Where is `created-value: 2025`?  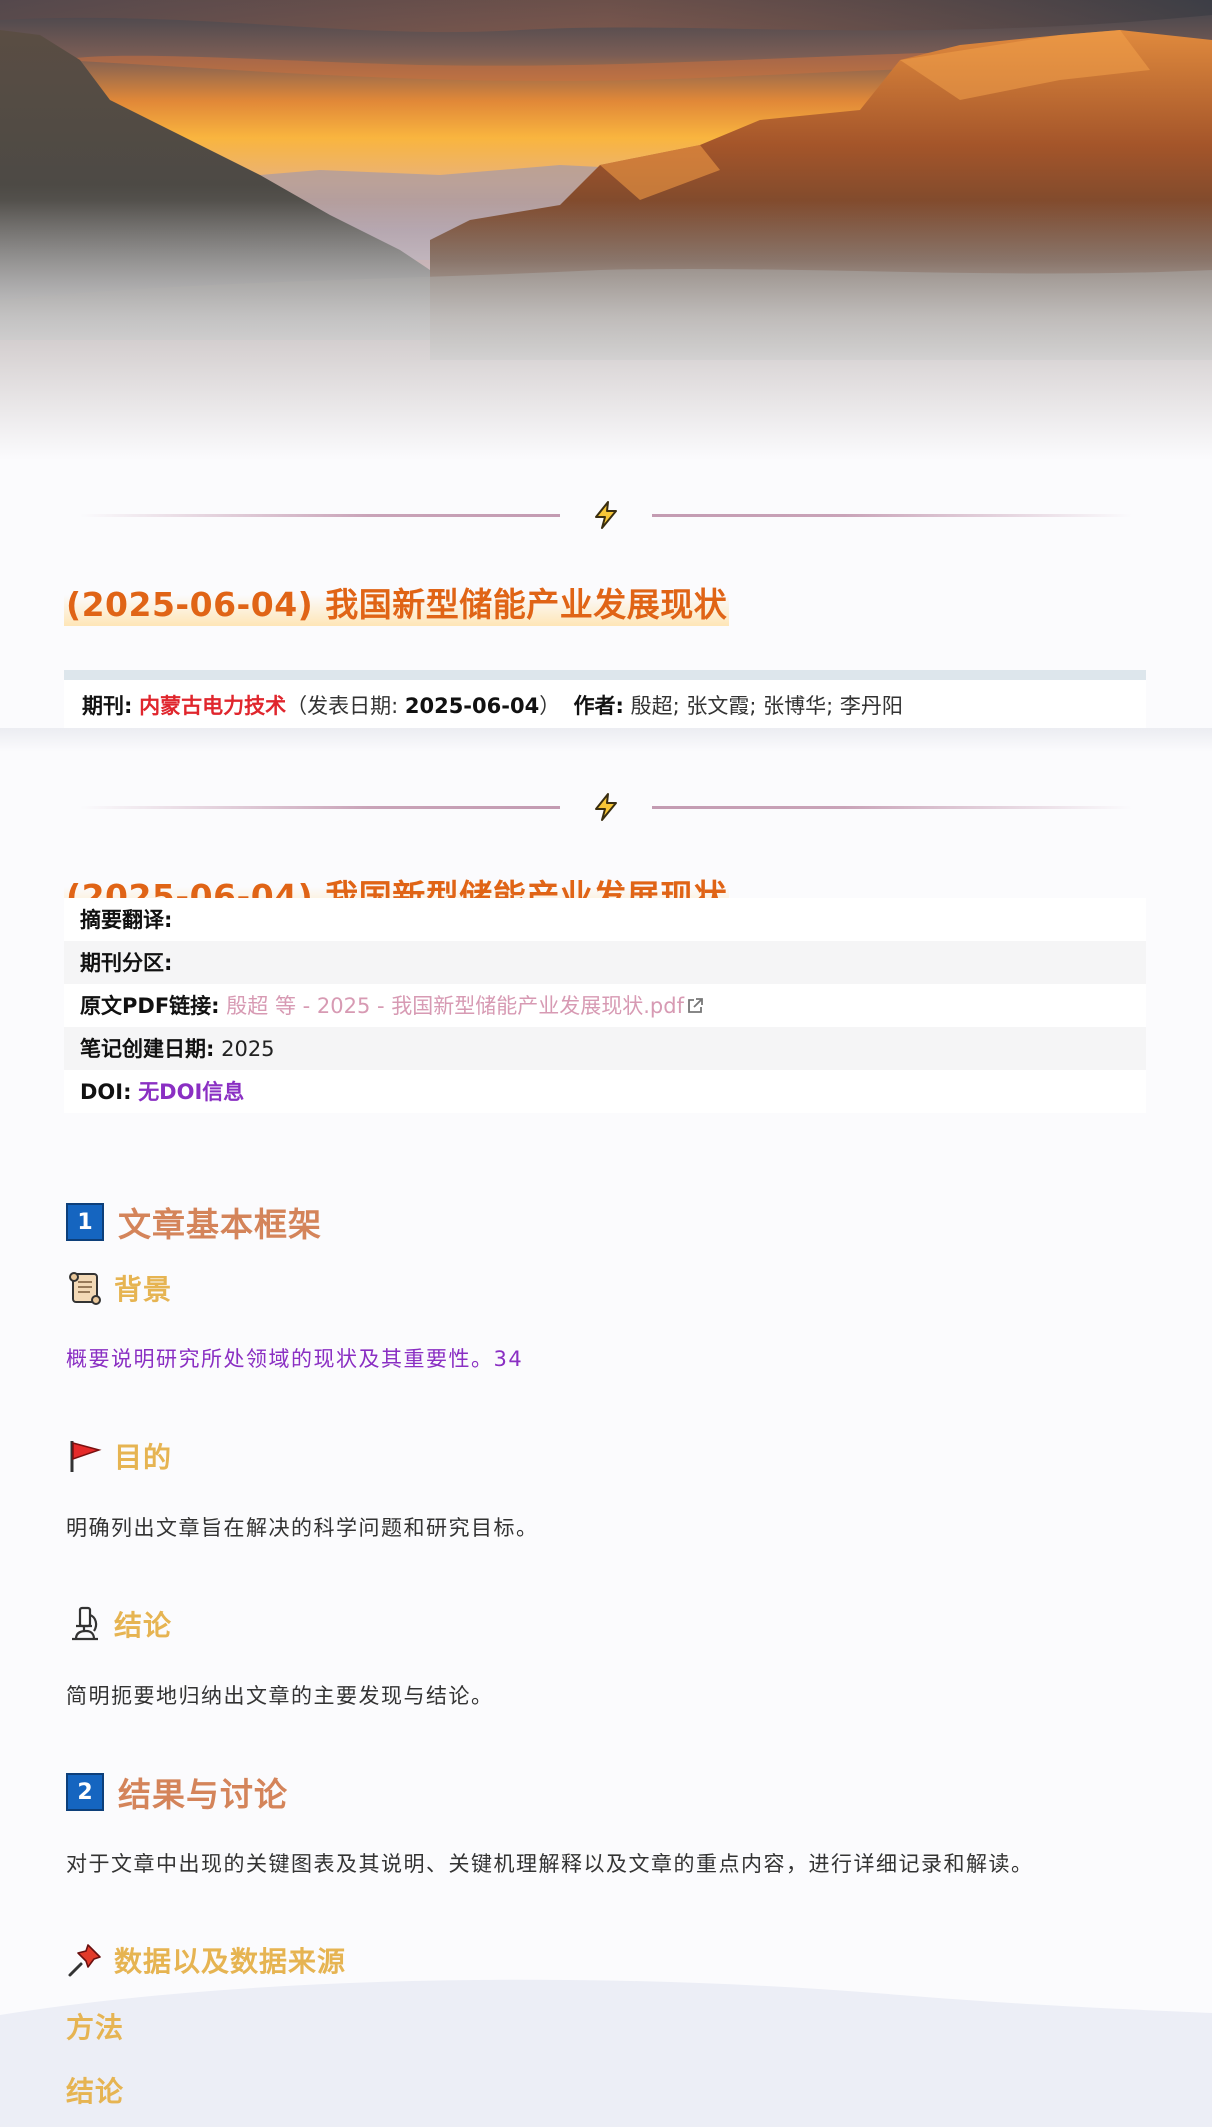 created-value: 2025 is located at coordinates (248, 1049).